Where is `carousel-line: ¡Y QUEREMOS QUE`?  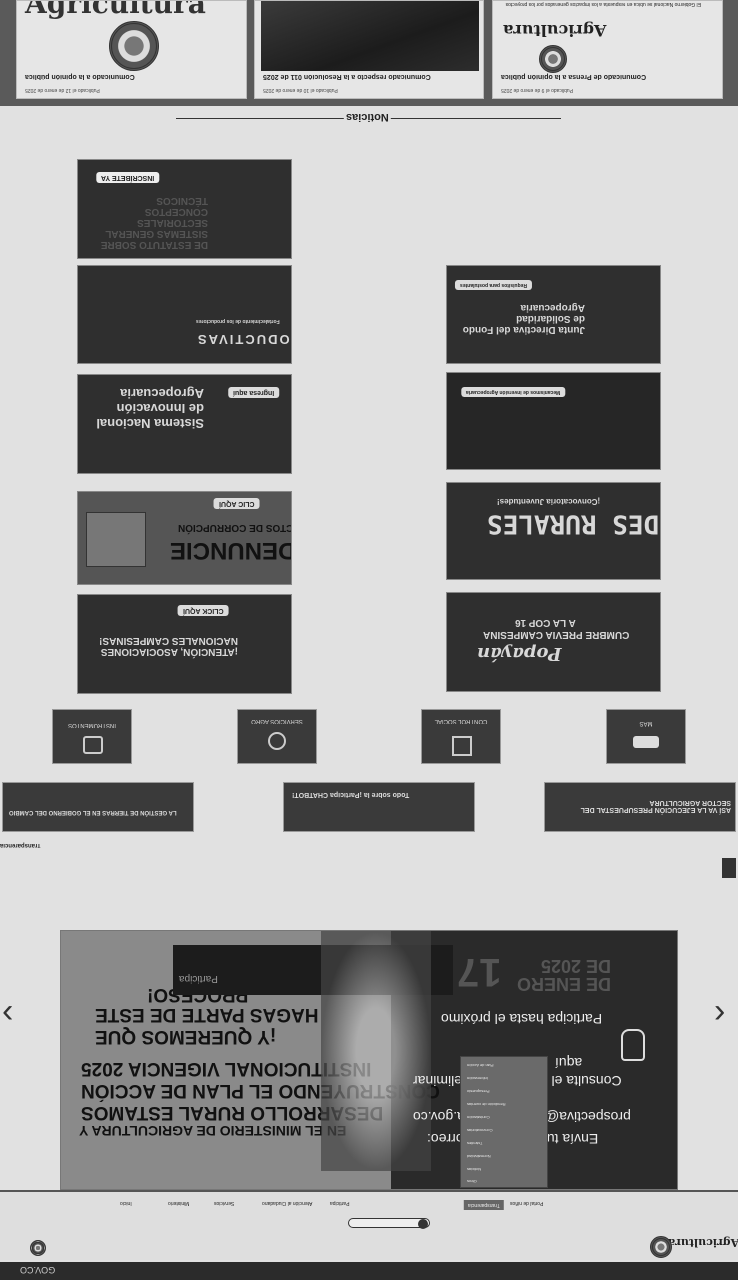 carousel-line: ¡Y QUEREMOS QUE is located at coordinates (186, 1036).